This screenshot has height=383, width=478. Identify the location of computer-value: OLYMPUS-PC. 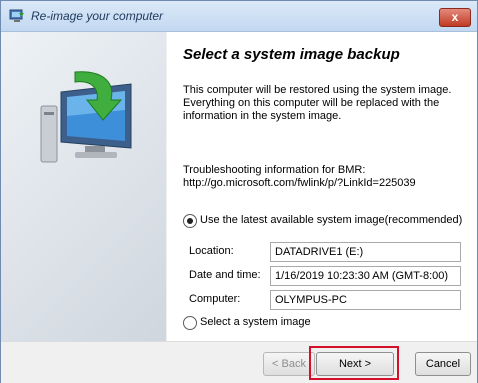
(365, 300).